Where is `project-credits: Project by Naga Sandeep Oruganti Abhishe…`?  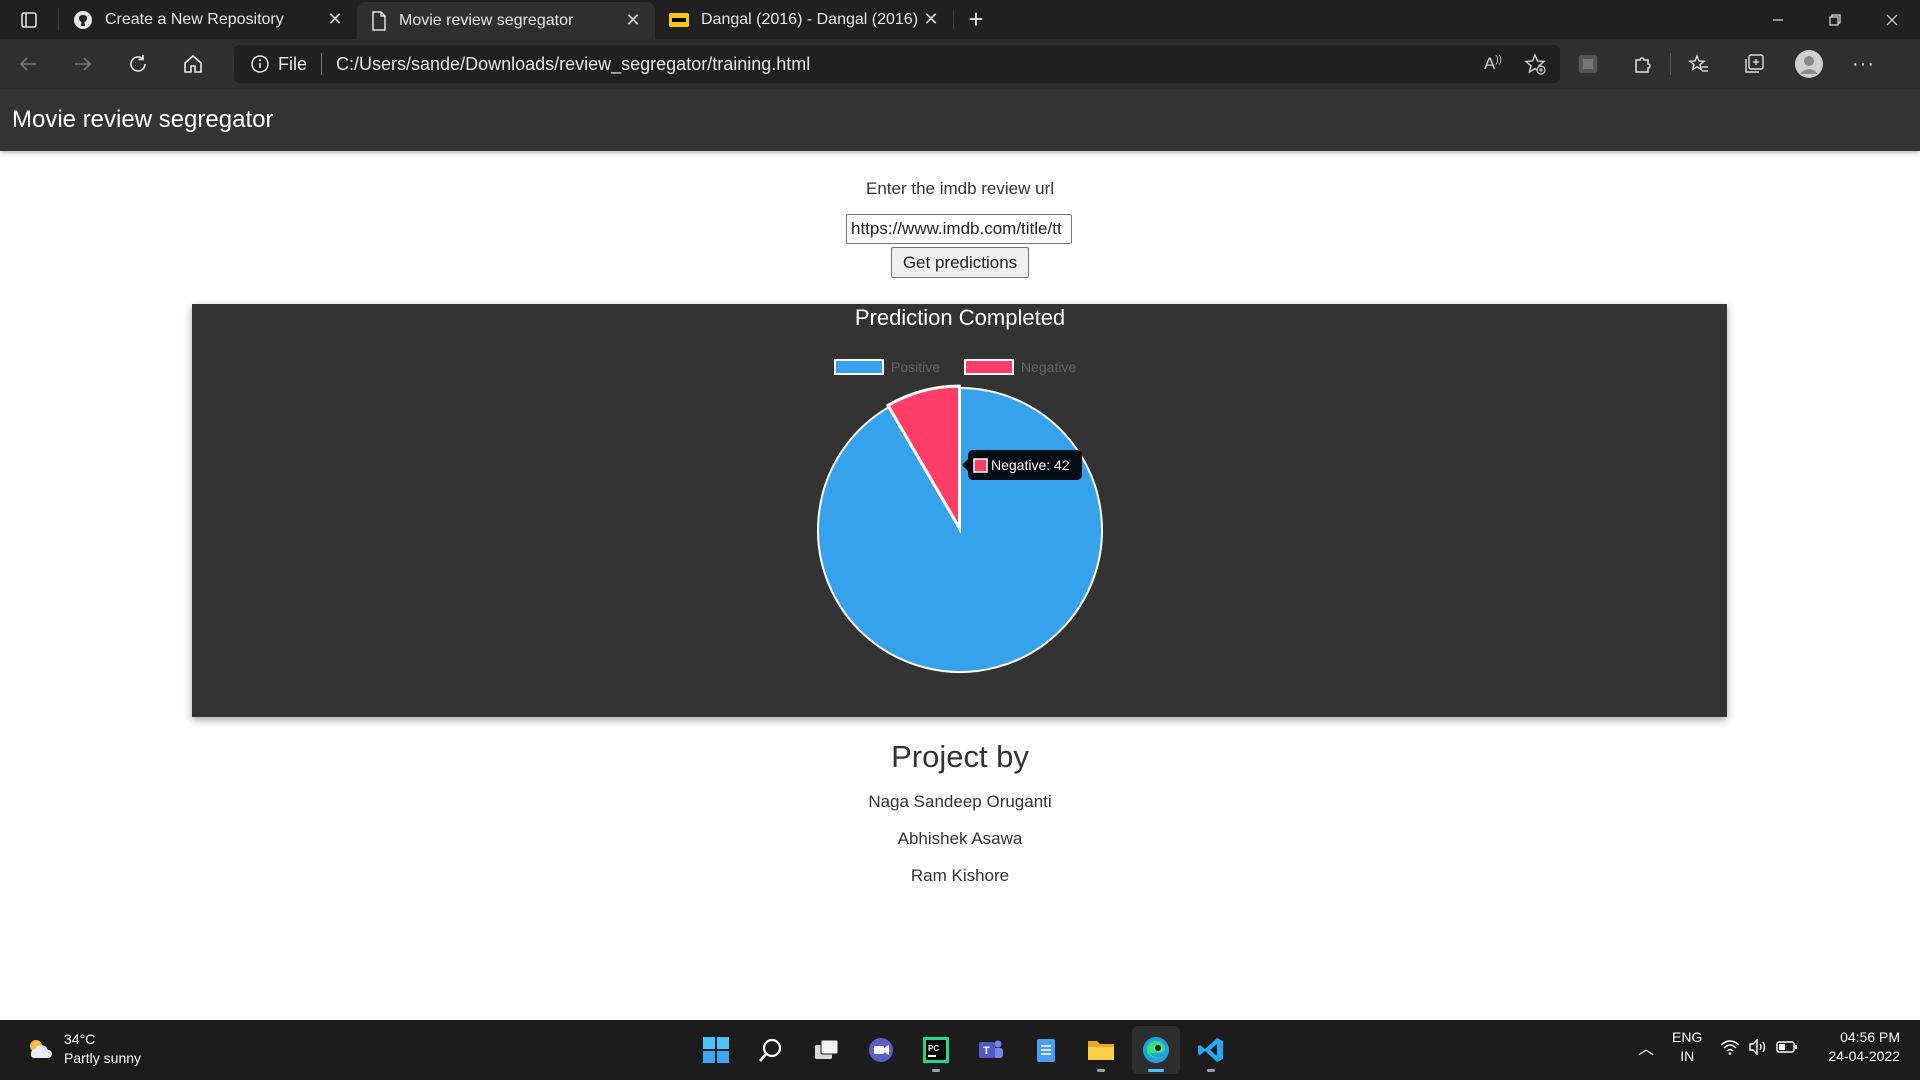 project-credits: Project by Naga Sandeep Oruganti Abhishe… is located at coordinates (960, 812).